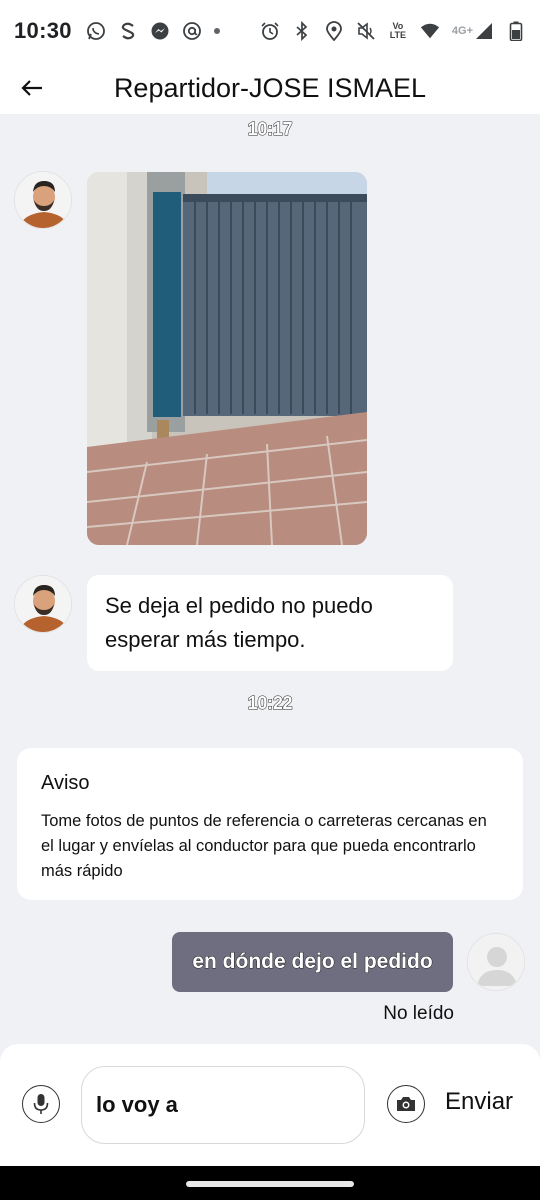 Image resolution: width=540 pixels, height=1200 pixels. I want to click on location-icon, so click(334, 31).